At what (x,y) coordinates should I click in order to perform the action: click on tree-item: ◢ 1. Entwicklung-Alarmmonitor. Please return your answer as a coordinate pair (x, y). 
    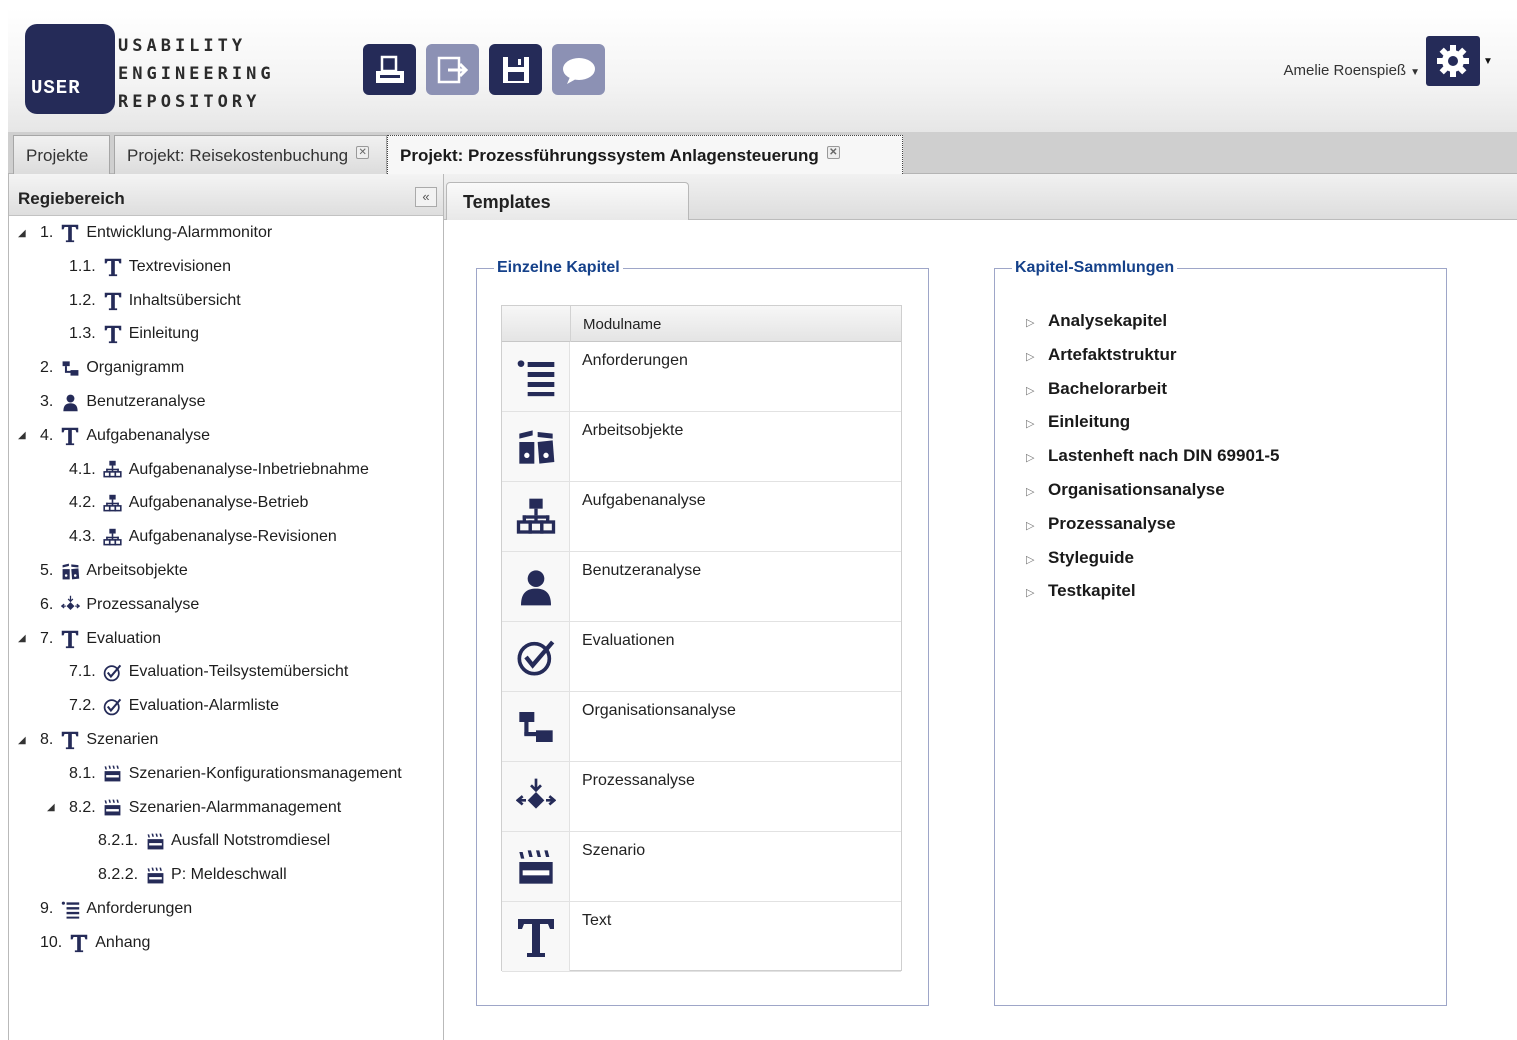
    Looking at the image, I should click on (145, 233).